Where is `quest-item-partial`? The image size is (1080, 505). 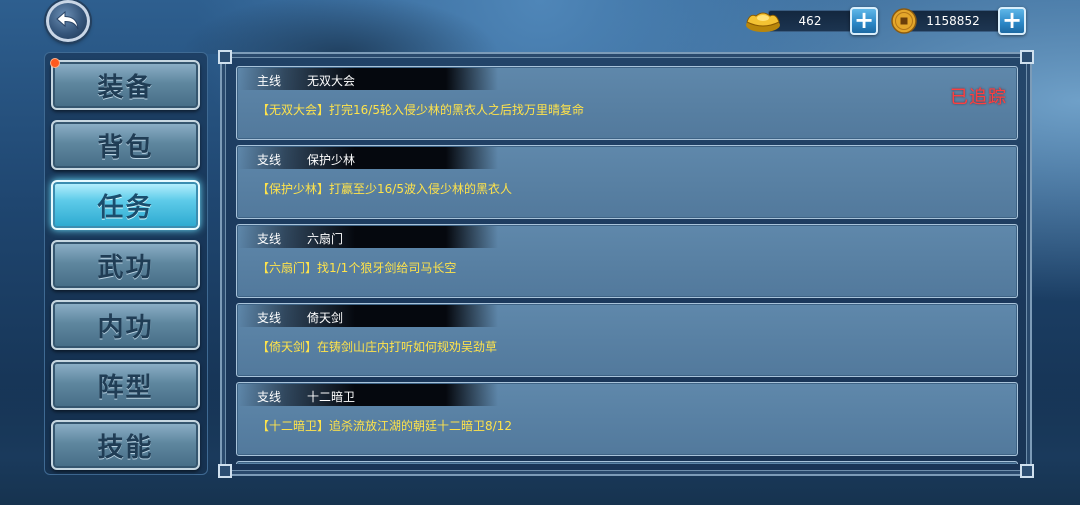
quest-item-partial is located at coordinates (627, 462).